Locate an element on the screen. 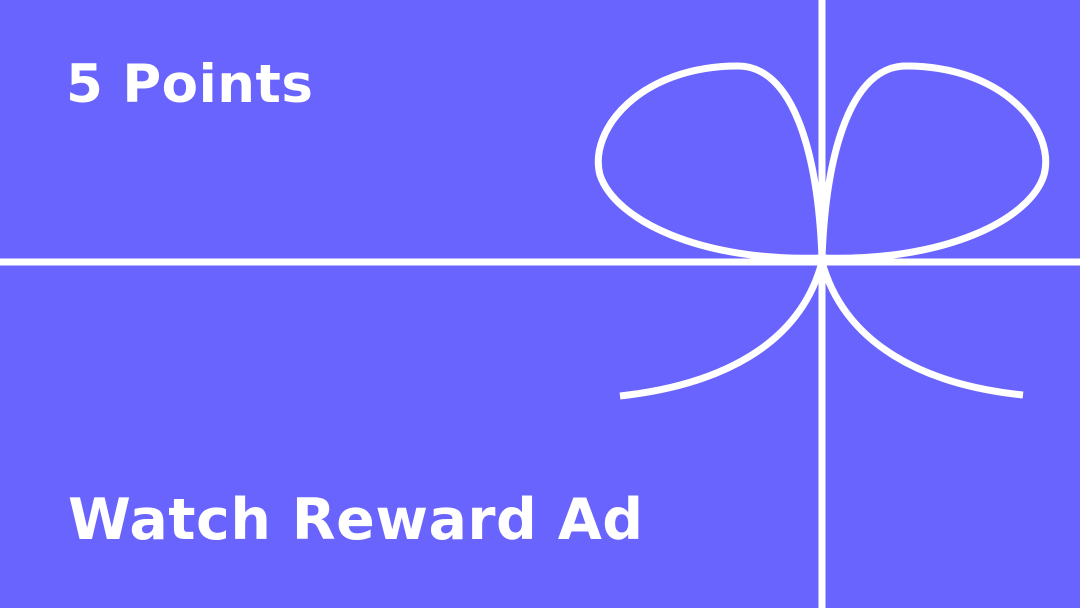  bow-right-loop is located at coordinates (934, 162).